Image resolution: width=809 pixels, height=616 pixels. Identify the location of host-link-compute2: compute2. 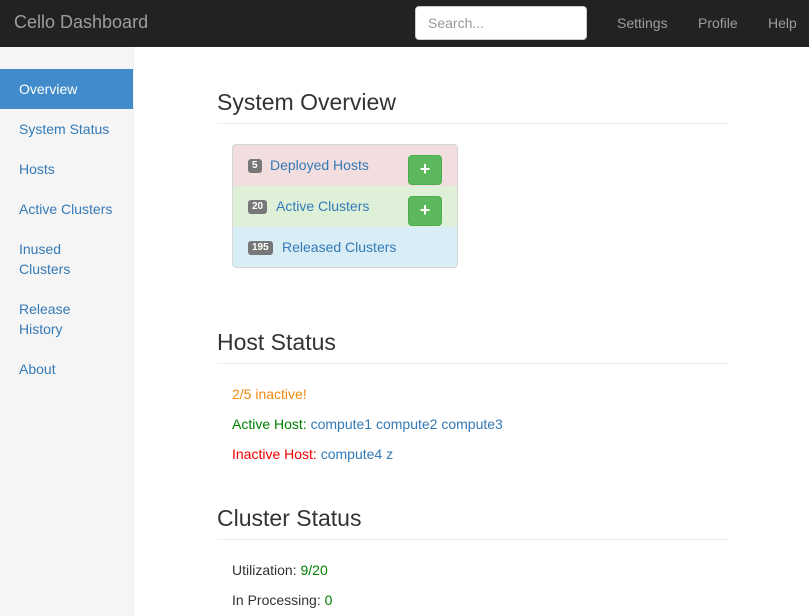
(406, 424).